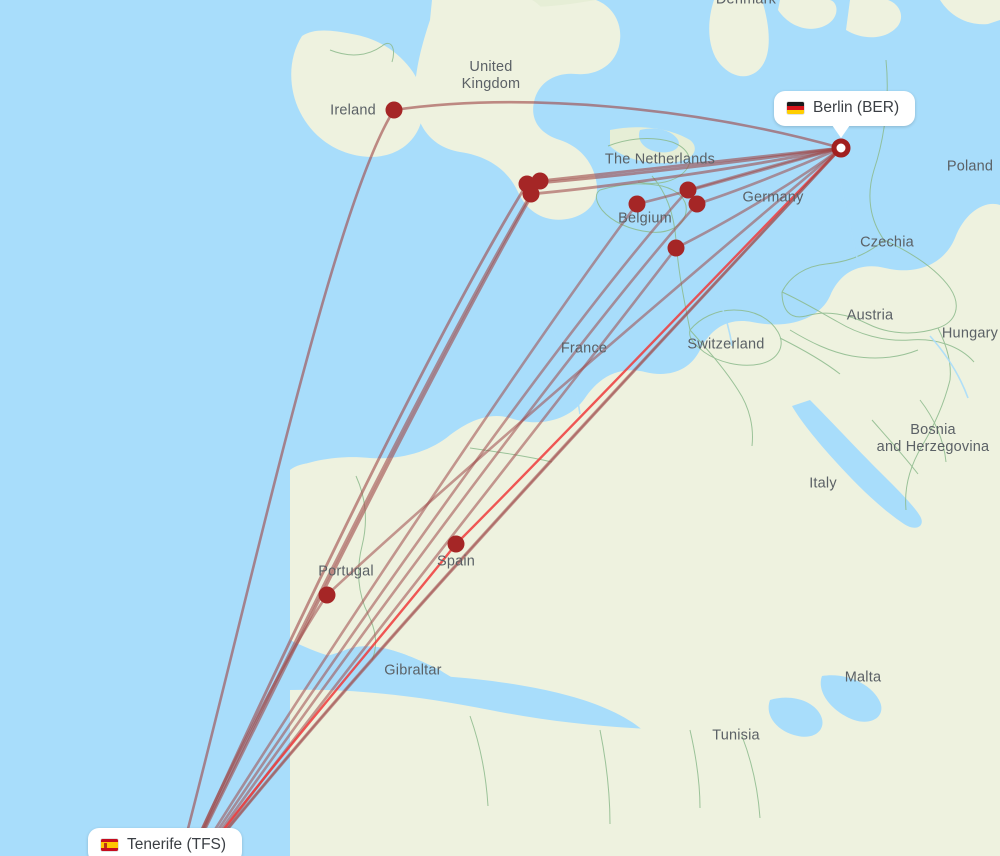 This screenshot has width=1000, height=856. Describe the element at coordinates (327, 595) in the screenshot. I see `lisbon-marker` at that location.